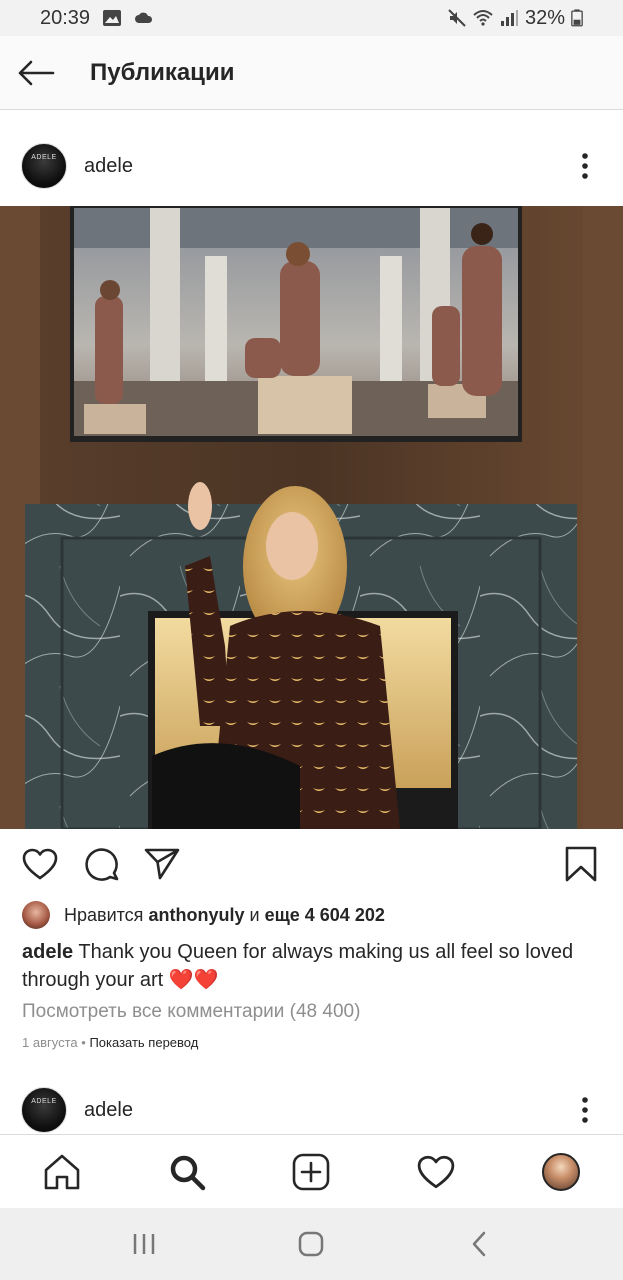 This screenshot has height=1280, width=623. I want to click on comment-button, so click(102, 864).